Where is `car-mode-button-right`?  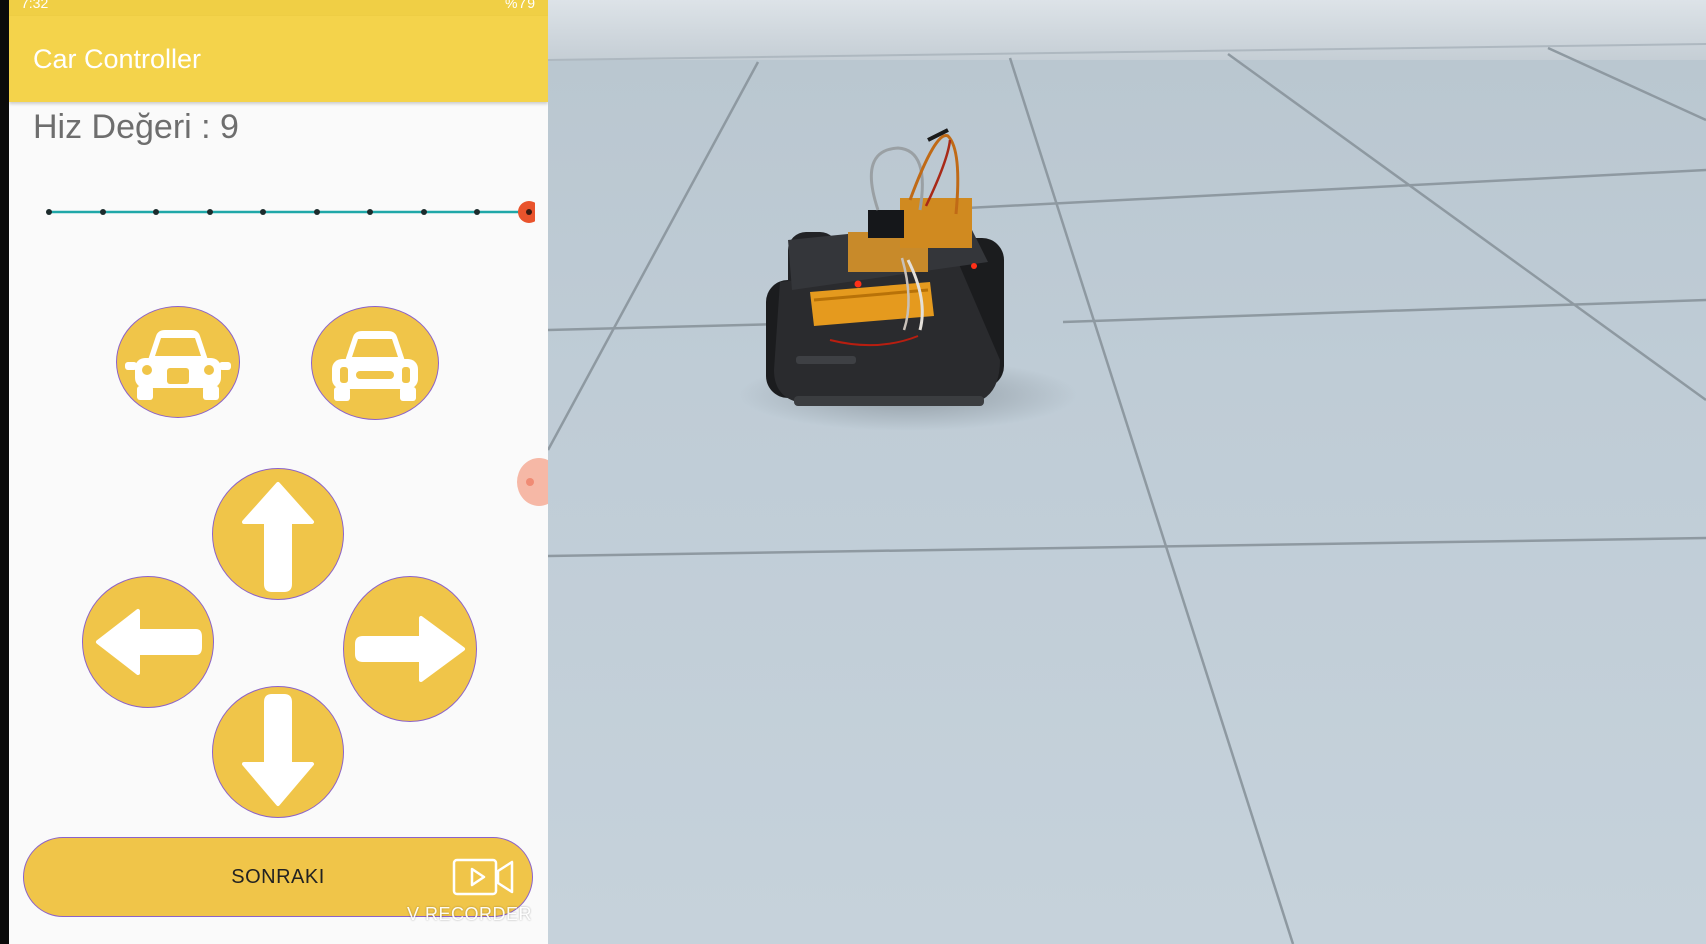 car-mode-button-right is located at coordinates (375, 363).